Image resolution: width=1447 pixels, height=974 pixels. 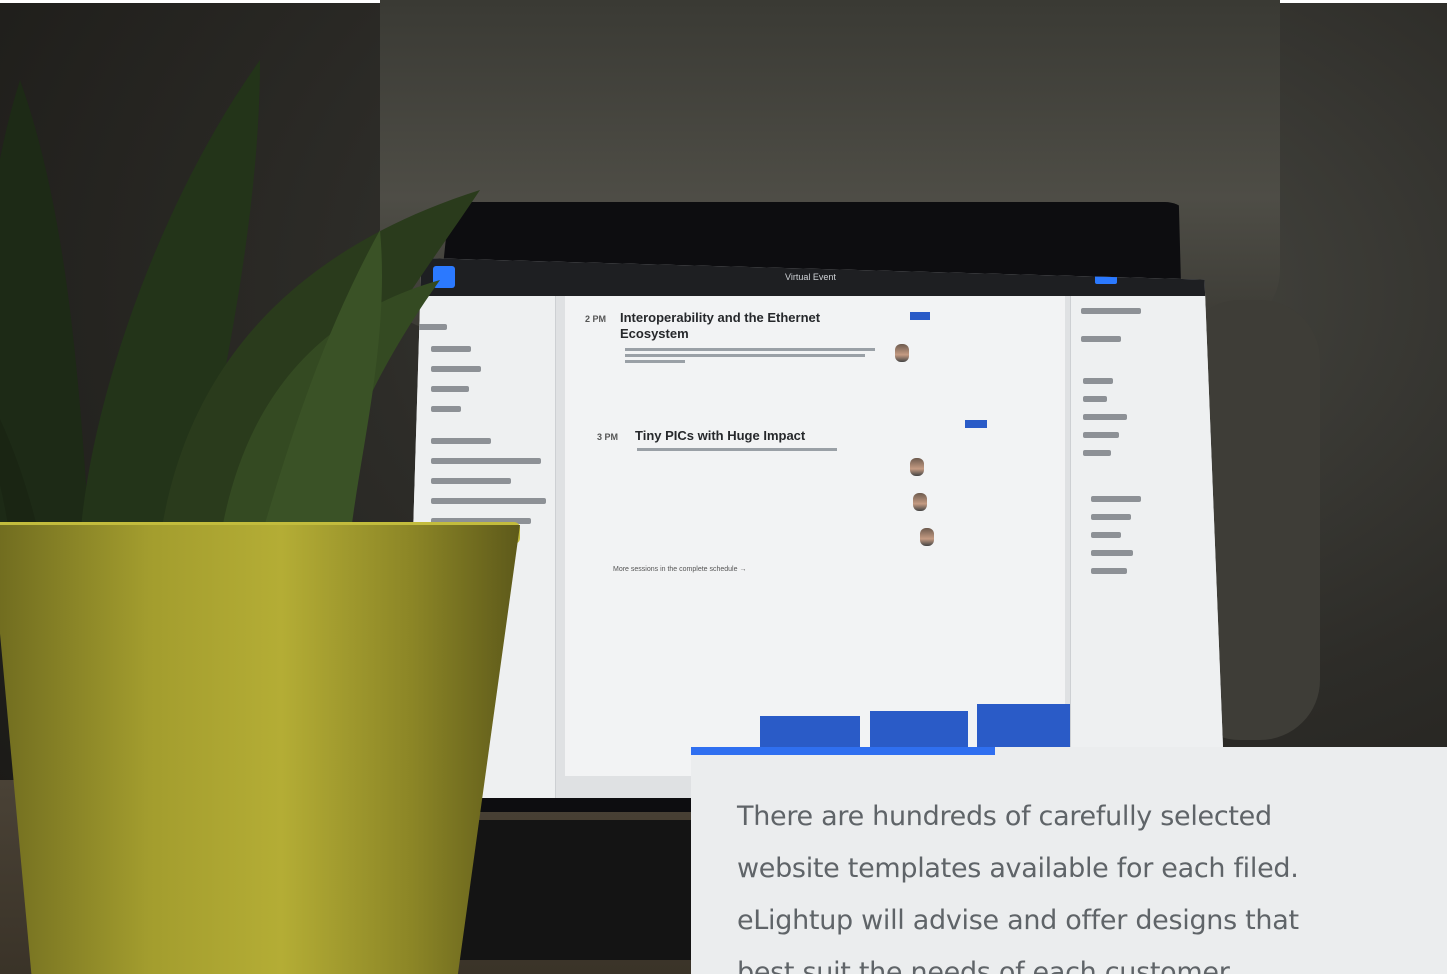 What do you see at coordinates (680, 569) in the screenshot?
I see `more-sessions-link: More sessions in the complete schedule →` at bounding box center [680, 569].